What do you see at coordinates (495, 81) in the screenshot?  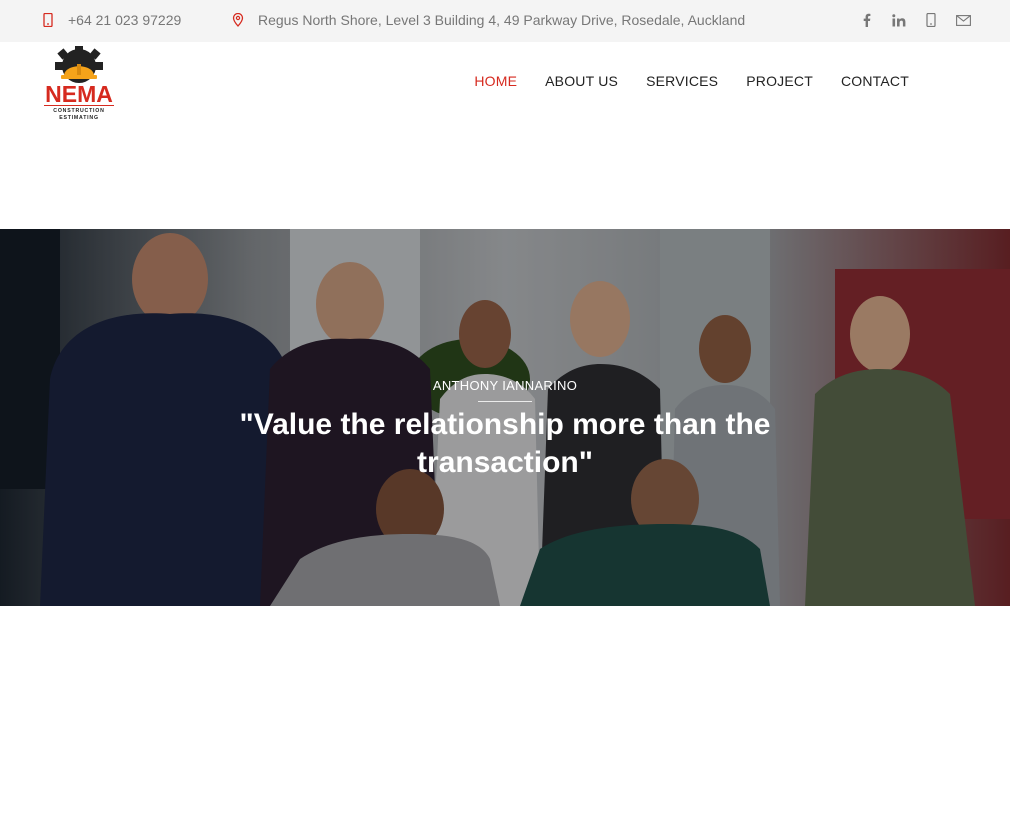 I see `nav-home: HOME` at bounding box center [495, 81].